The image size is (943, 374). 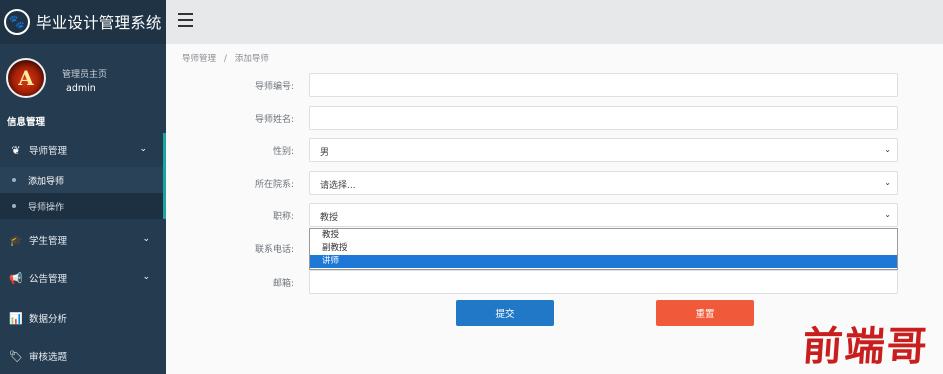 I want to click on sidebar-section-title: 信息管理, so click(x=26, y=122).